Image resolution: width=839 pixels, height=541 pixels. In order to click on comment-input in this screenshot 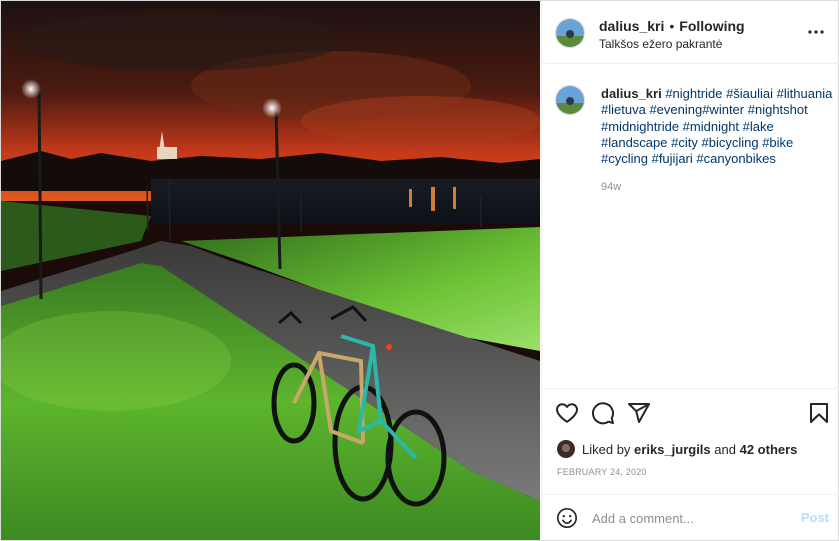, I will do `click(692, 518)`.